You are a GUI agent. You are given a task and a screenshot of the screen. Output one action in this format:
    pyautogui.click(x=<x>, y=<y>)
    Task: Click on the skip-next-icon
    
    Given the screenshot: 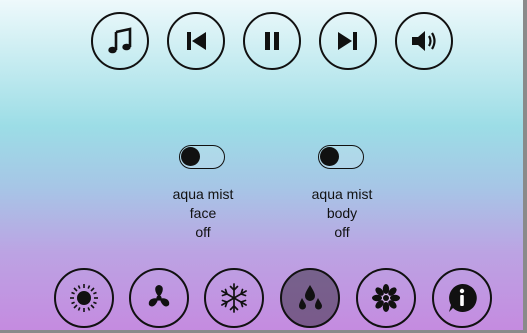 What is the action you would take?
    pyautogui.click(x=347, y=41)
    